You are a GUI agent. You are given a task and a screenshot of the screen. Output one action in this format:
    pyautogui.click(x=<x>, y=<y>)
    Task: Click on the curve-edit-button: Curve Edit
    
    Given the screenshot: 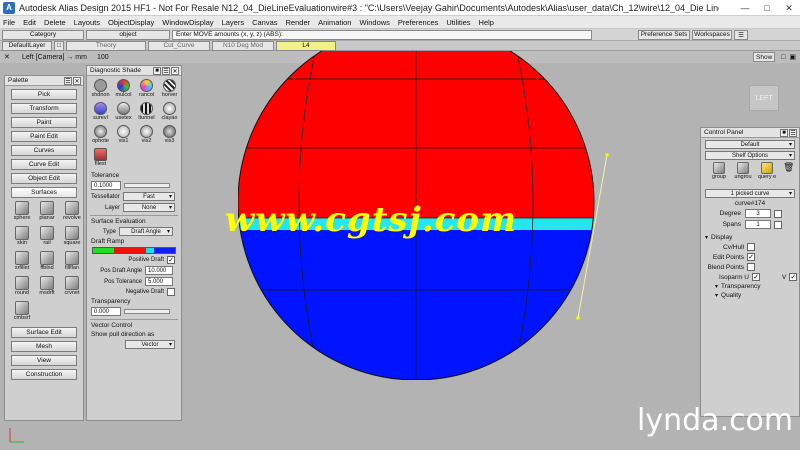 What is the action you would take?
    pyautogui.click(x=44, y=164)
    